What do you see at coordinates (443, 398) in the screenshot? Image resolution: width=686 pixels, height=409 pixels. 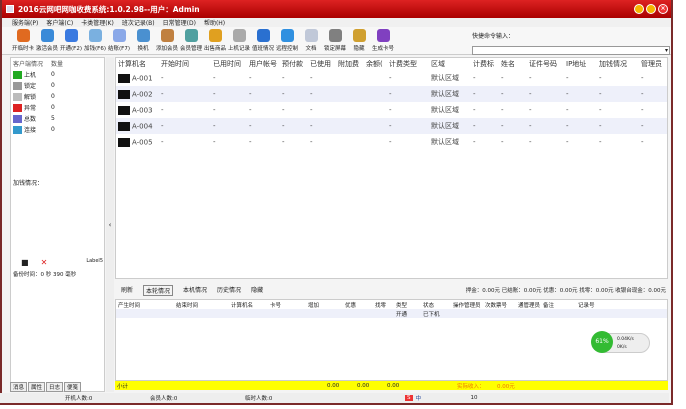 I see `ime-mode: 中` at bounding box center [443, 398].